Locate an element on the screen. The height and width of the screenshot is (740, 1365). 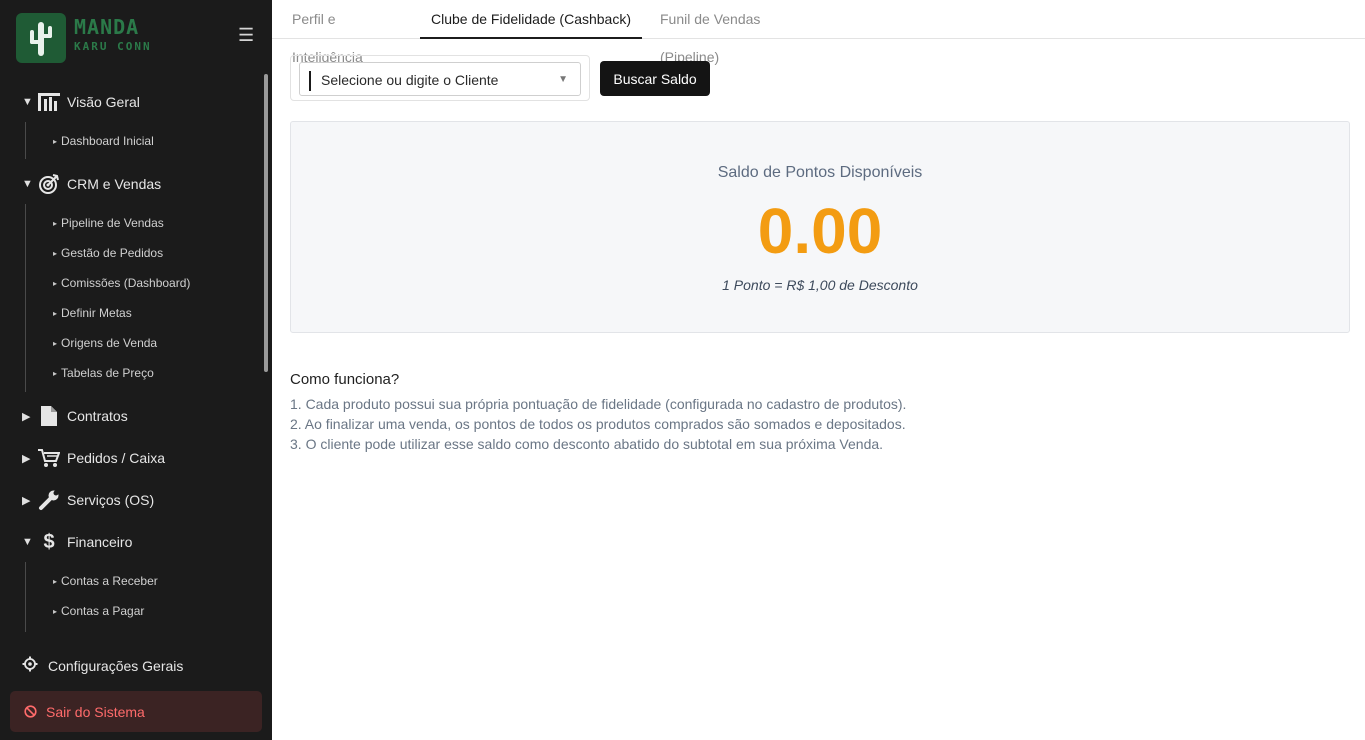
buscar-saldo-button: Buscar Saldo is located at coordinates (655, 78).